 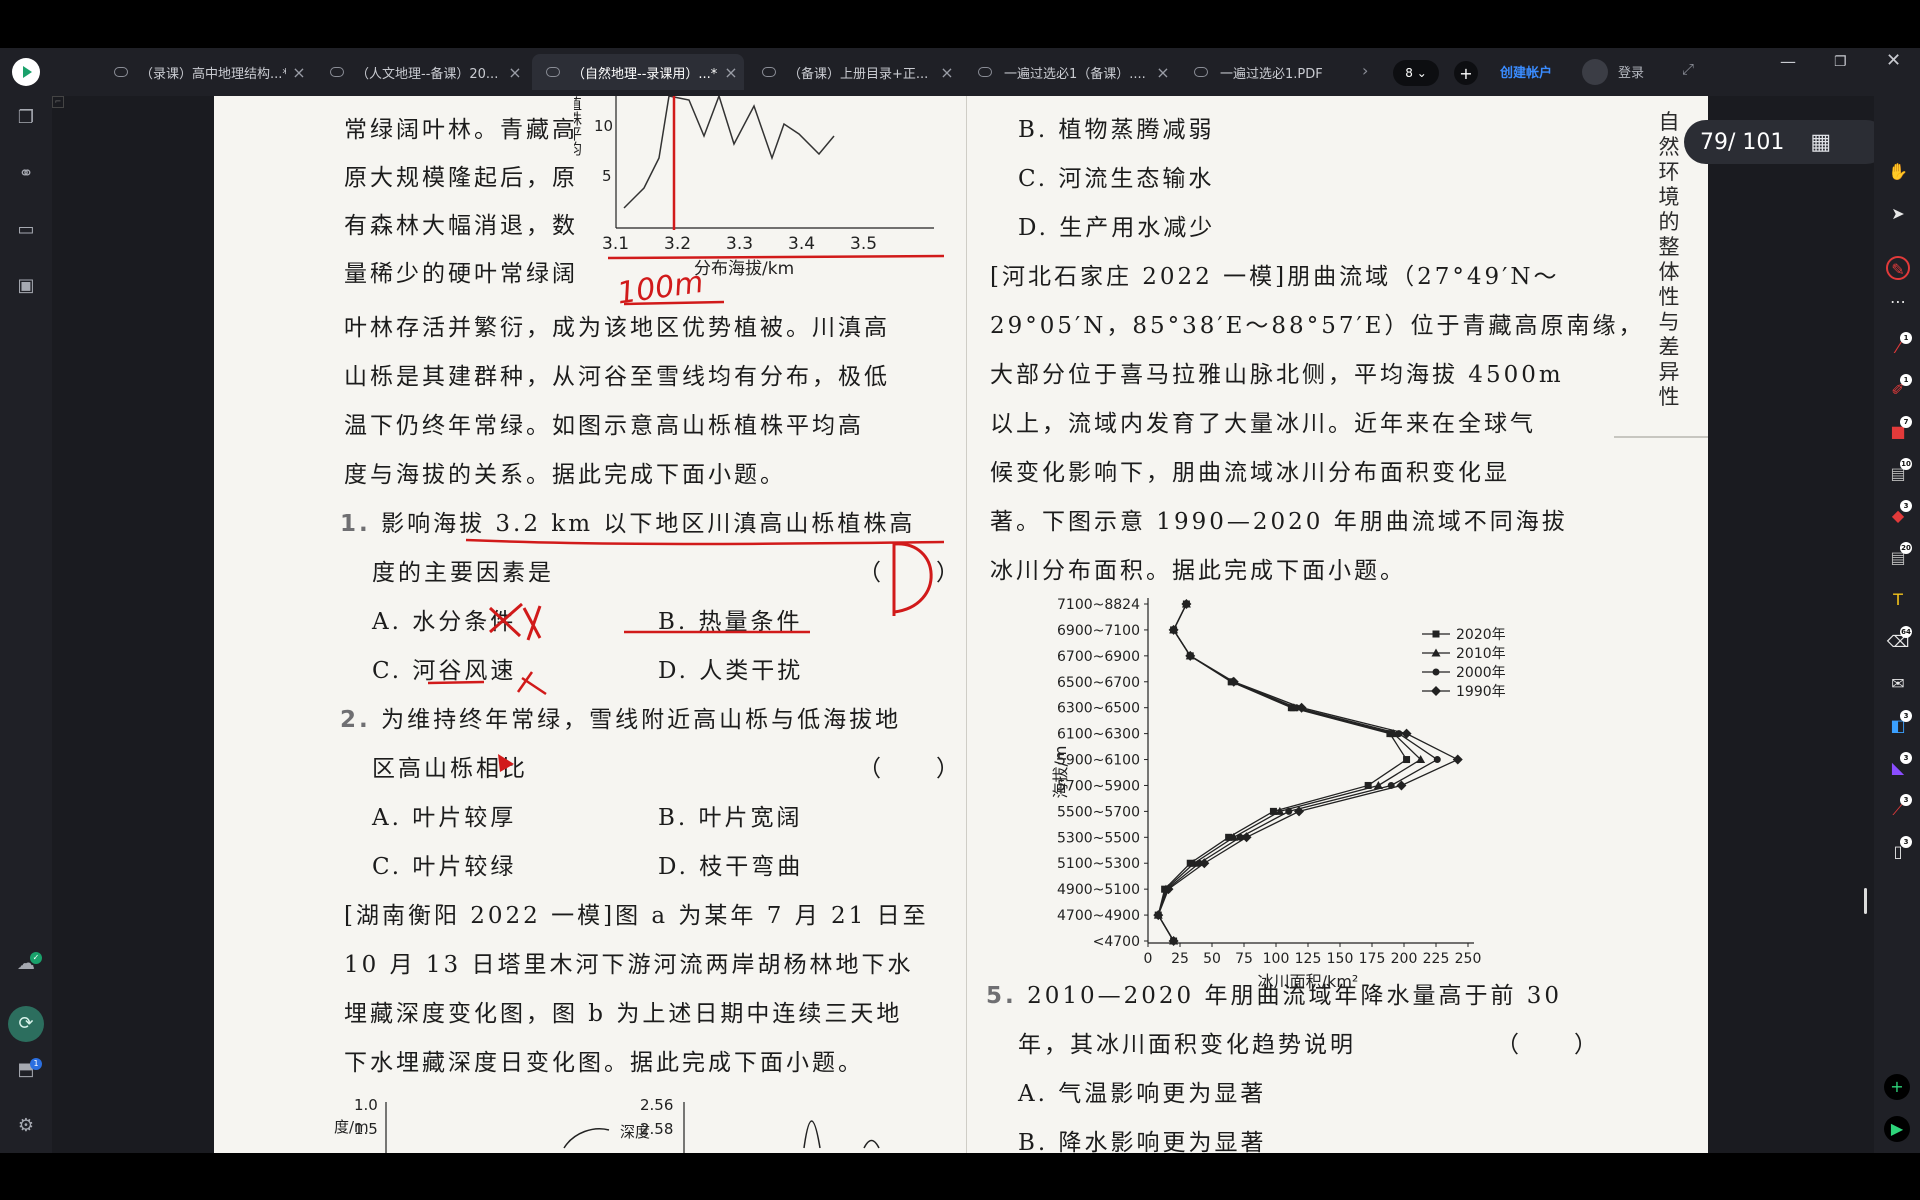 I want to click on play-icon: ▶, so click(x=1897, y=1129).